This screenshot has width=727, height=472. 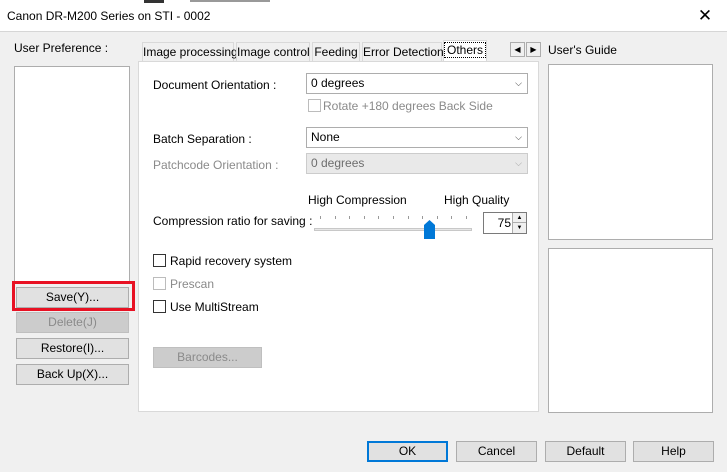 What do you see at coordinates (233, 221) in the screenshot?
I see `compression-ratio-label: Compression ratio for saving :` at bounding box center [233, 221].